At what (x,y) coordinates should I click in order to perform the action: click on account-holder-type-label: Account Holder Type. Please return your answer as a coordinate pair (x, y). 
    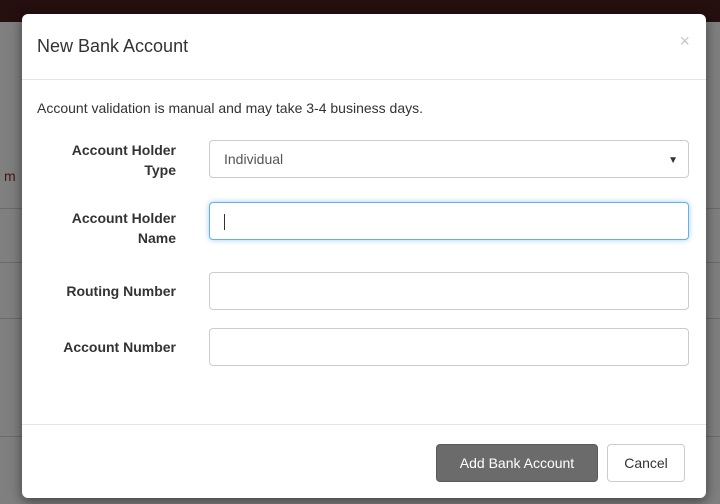
    Looking at the image, I should click on (101, 160).